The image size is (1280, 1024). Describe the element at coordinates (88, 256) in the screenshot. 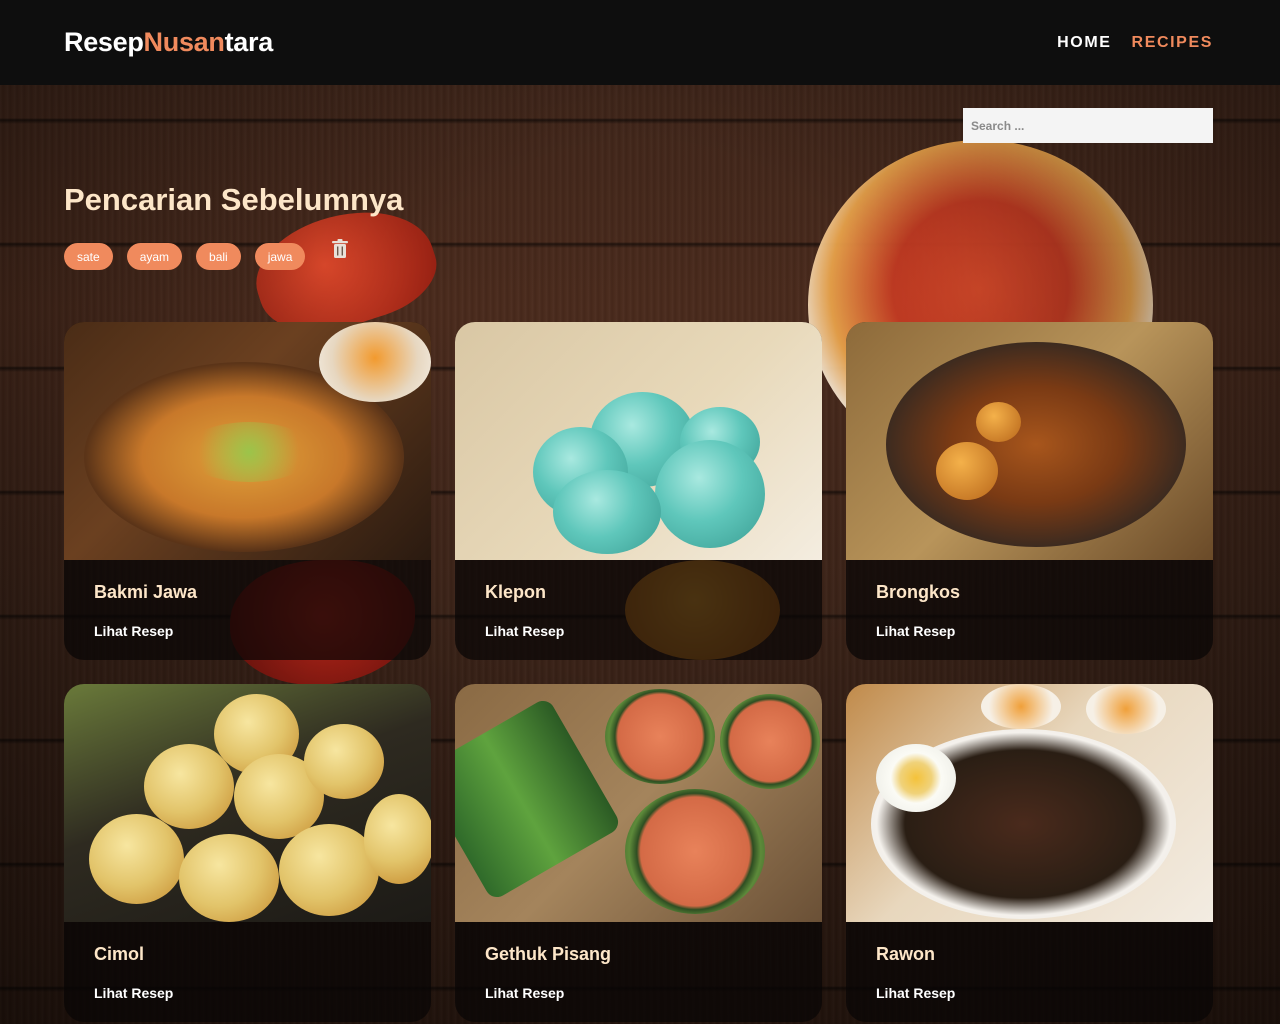

I see `search-tag: sate` at that location.